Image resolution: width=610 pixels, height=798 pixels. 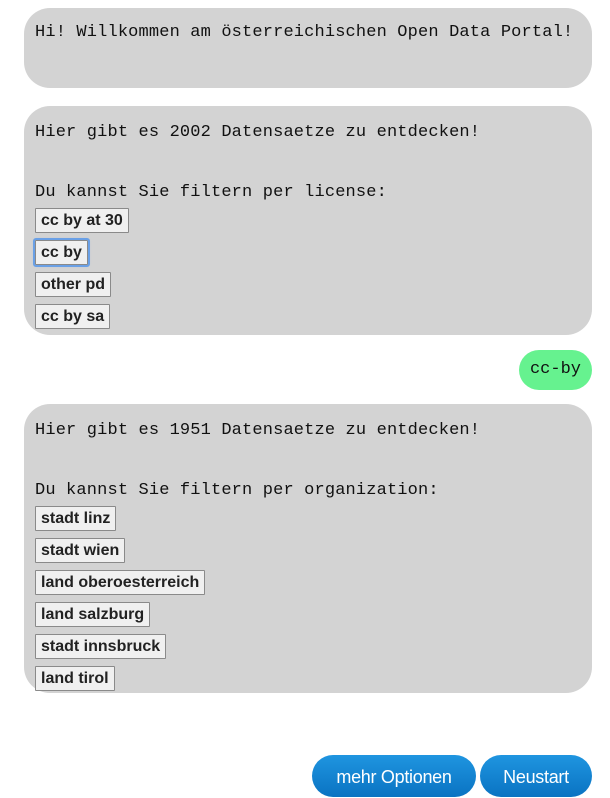 I want to click on license-option-cc-by-sa: cc by sa, so click(x=73, y=316).